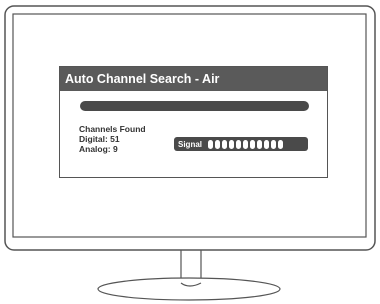 This screenshot has width=380, height=304. Describe the element at coordinates (99, 139) in the screenshot. I see `digital-count: Digital: 51` at that location.